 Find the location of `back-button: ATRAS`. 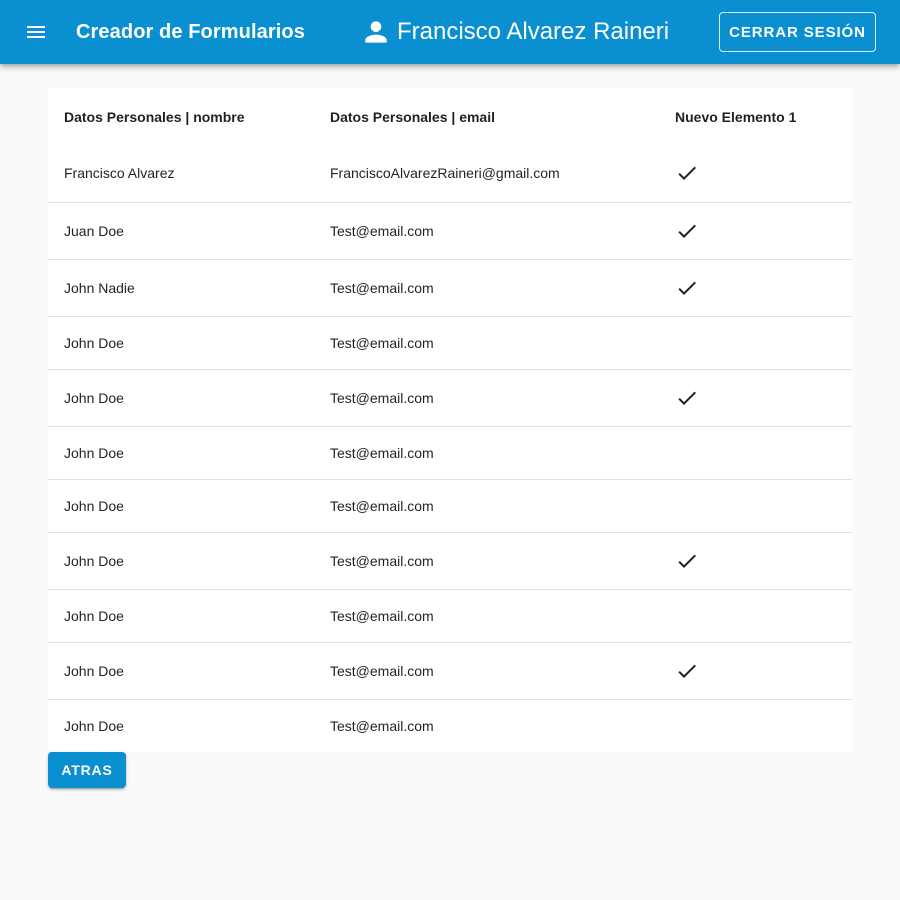

back-button: ATRAS is located at coordinates (87, 770).